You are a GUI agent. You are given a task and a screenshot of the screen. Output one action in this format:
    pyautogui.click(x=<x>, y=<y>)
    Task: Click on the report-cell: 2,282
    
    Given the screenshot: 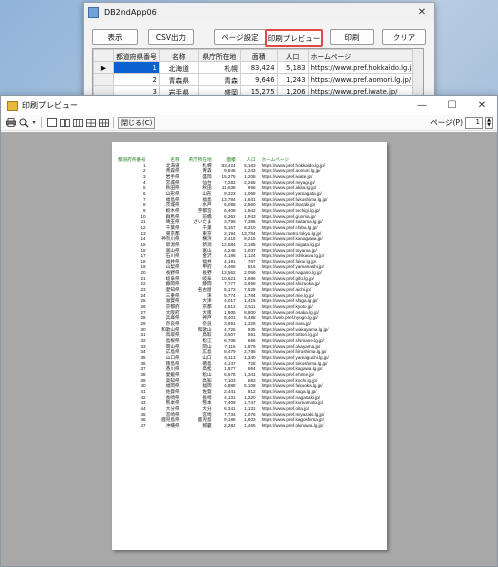 What is the action you would take?
    pyautogui.click(x=230, y=425)
    